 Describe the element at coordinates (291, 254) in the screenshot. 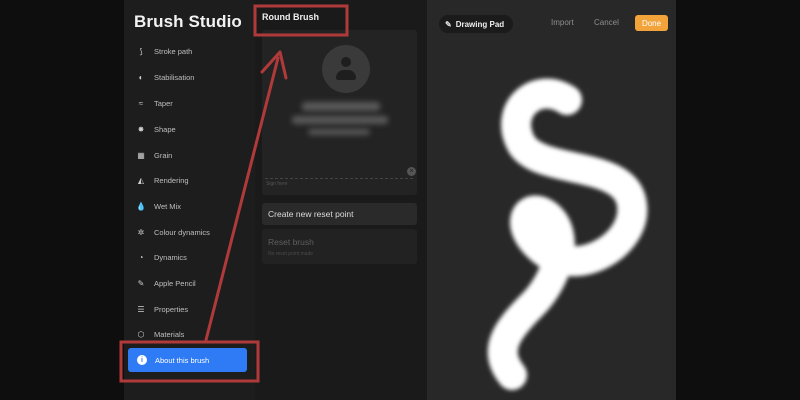

I see `reset-brush-subtitle: No reset point made` at that location.